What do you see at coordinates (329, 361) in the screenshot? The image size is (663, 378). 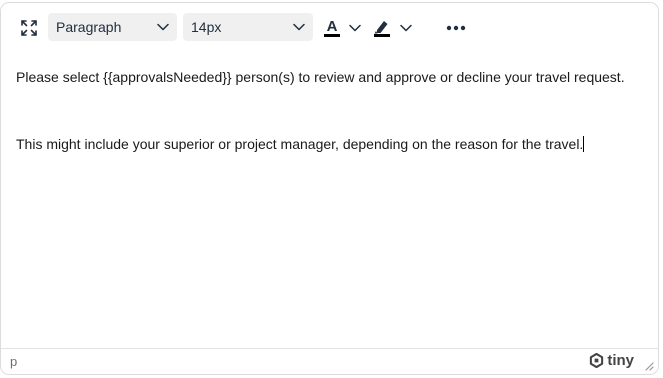 I see `editor-statusbar: p tiny` at bounding box center [329, 361].